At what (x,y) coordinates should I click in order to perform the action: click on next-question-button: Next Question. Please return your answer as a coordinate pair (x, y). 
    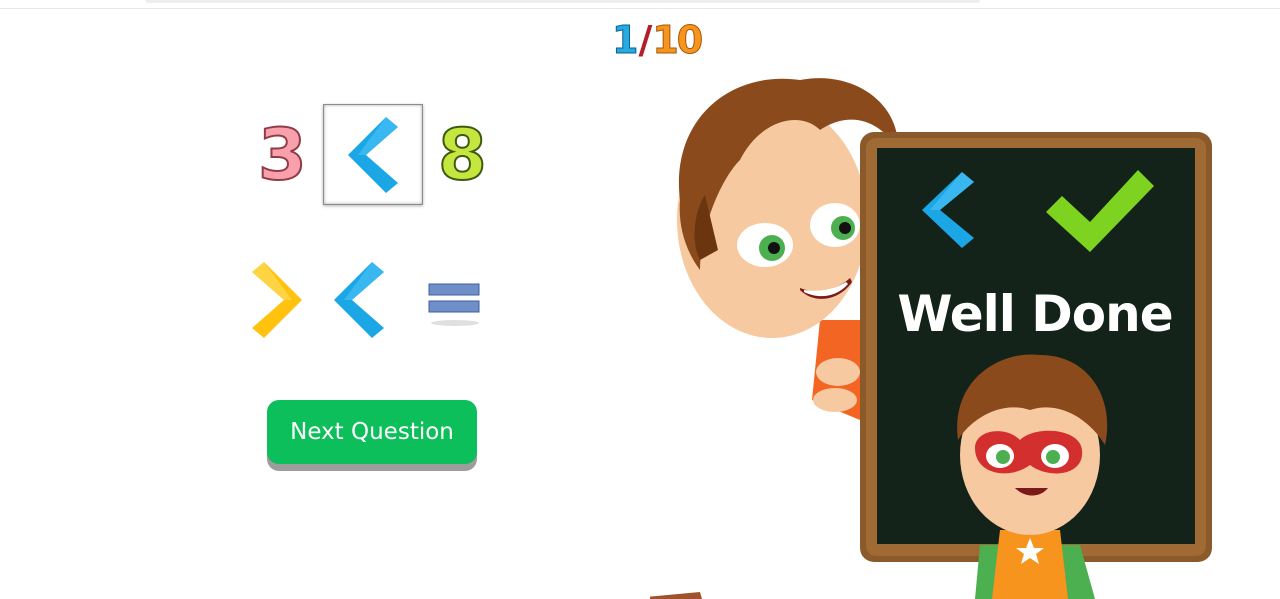
    Looking at the image, I should click on (372, 432).